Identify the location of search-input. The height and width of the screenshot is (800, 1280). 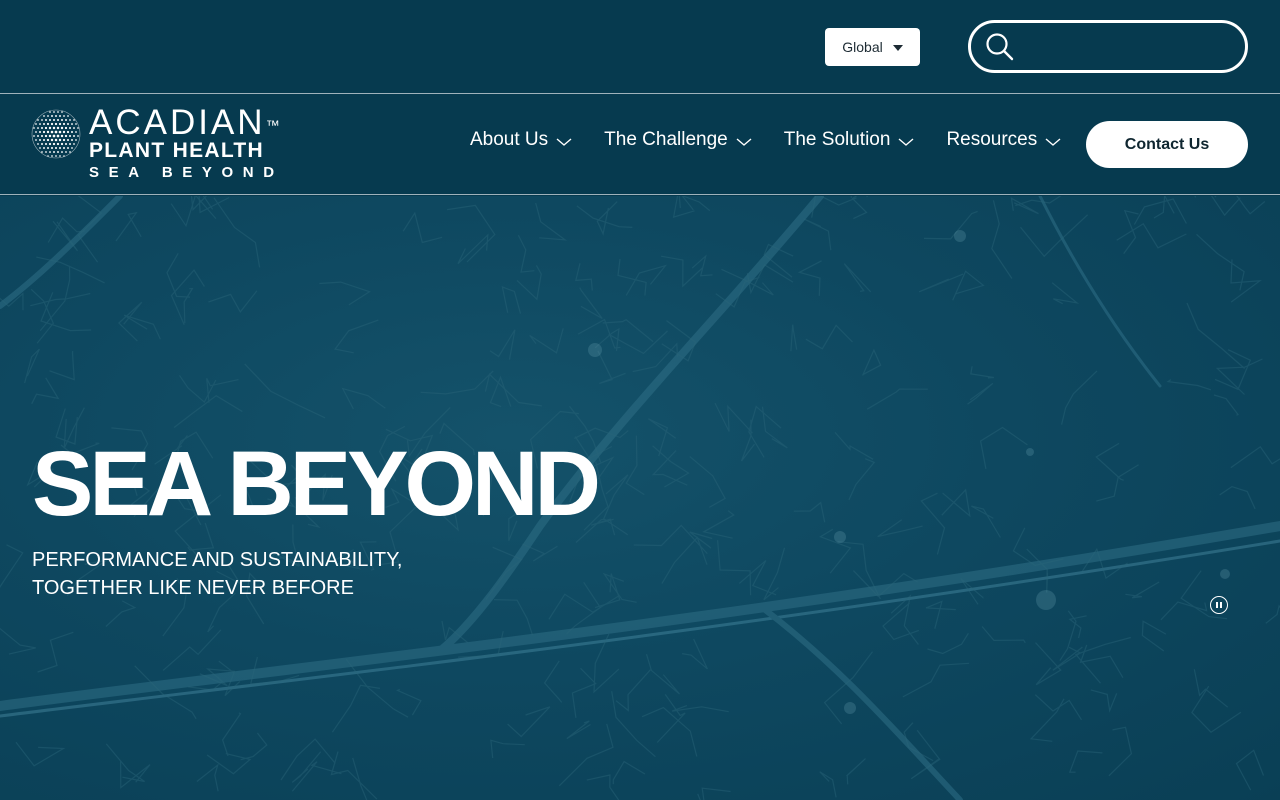
(1123, 46).